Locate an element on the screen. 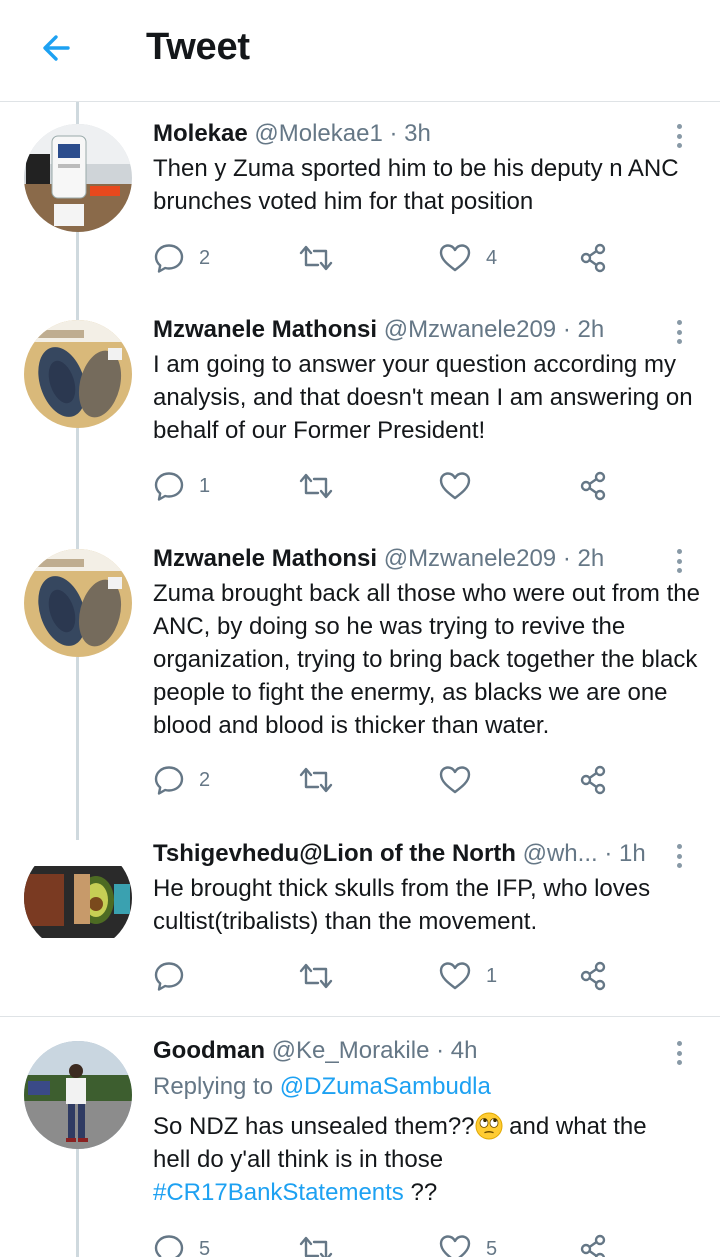 Image resolution: width=720 pixels, height=1257 pixels. tweet-text-part: ?? is located at coordinates (420, 1192).